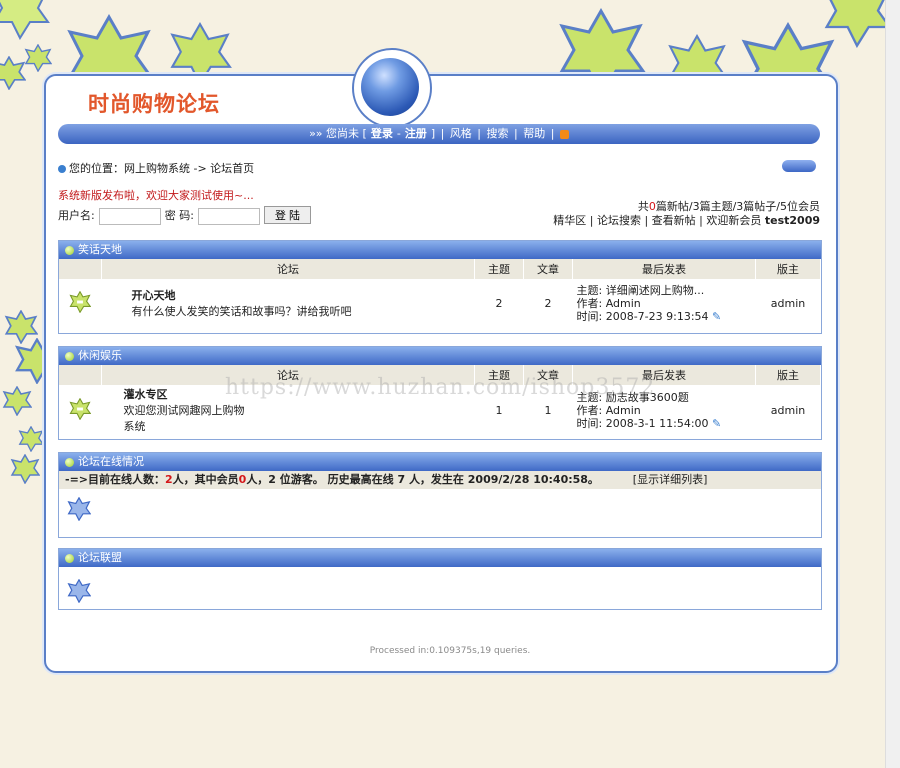 This screenshot has height=768, width=900. Describe the element at coordinates (79, 591) in the screenshot. I see `alliance-icon` at that location.